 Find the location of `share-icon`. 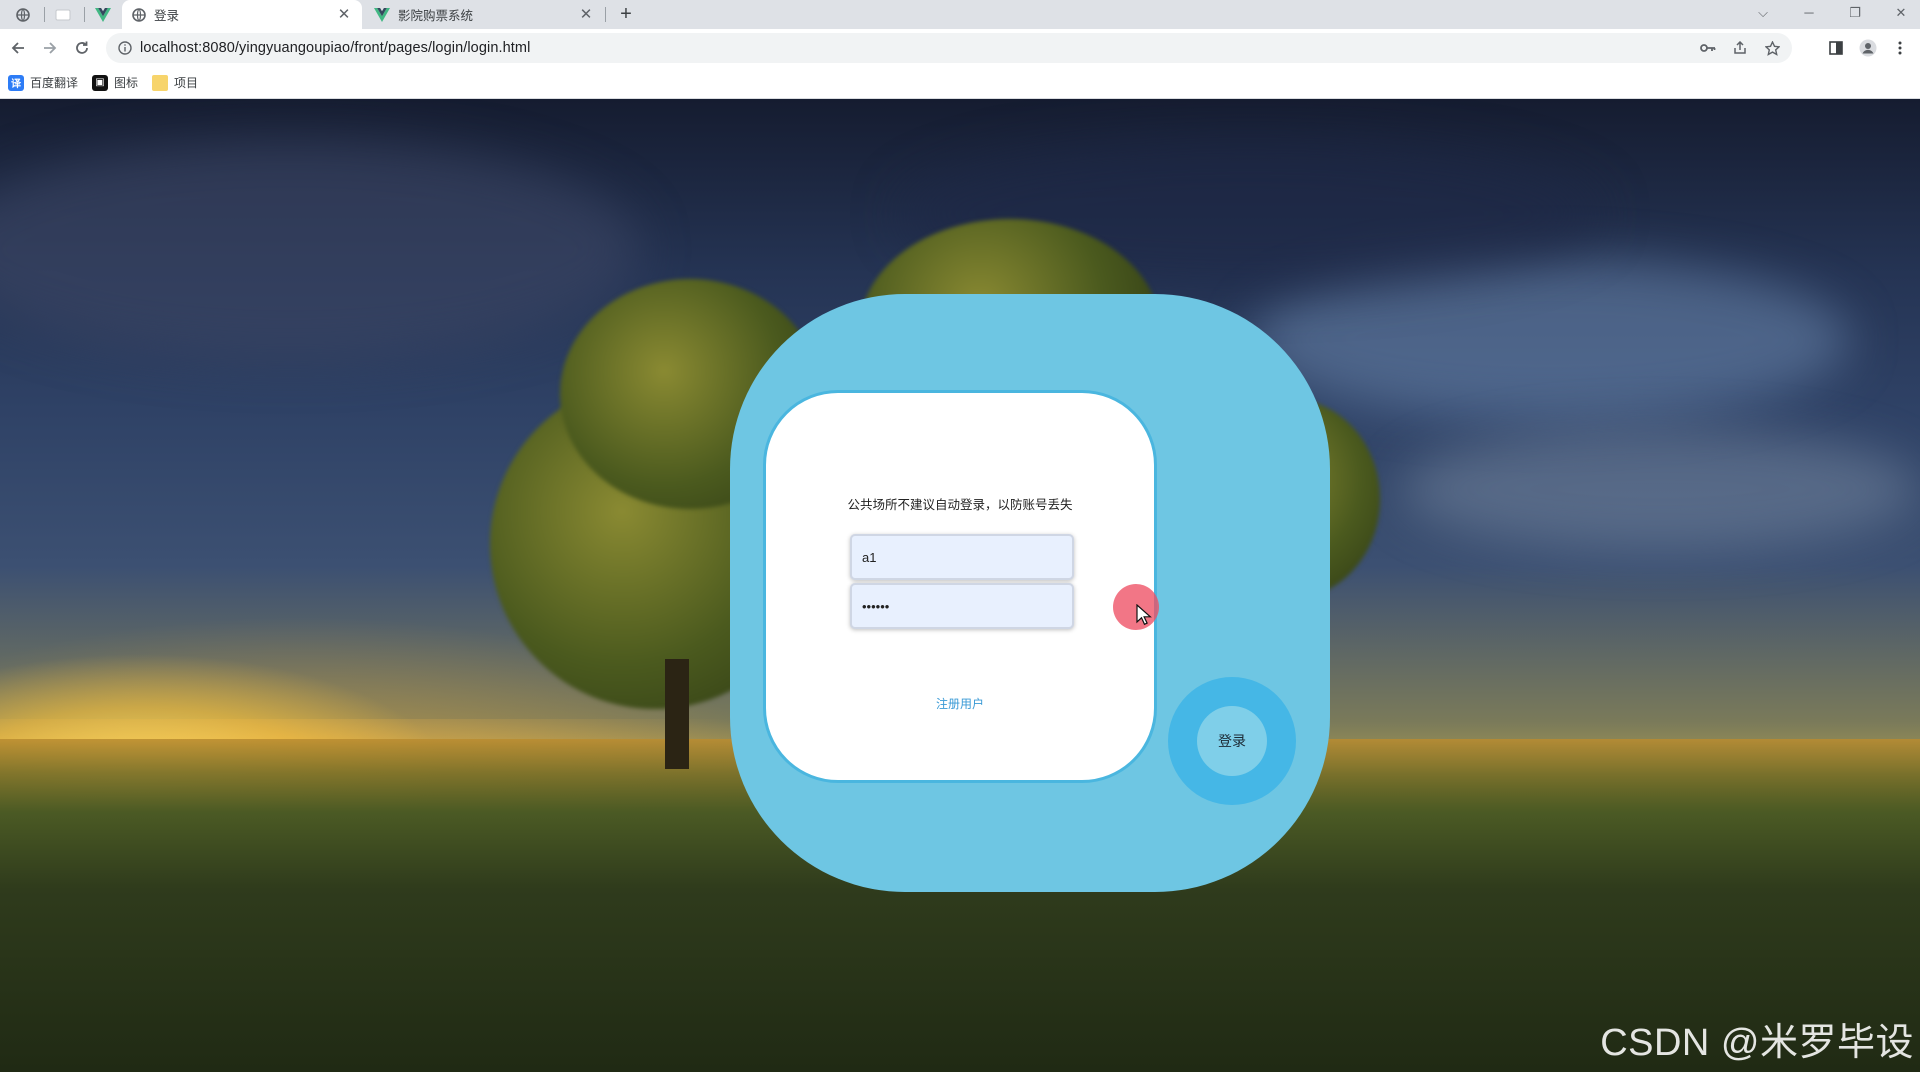

share-icon is located at coordinates (1740, 48).